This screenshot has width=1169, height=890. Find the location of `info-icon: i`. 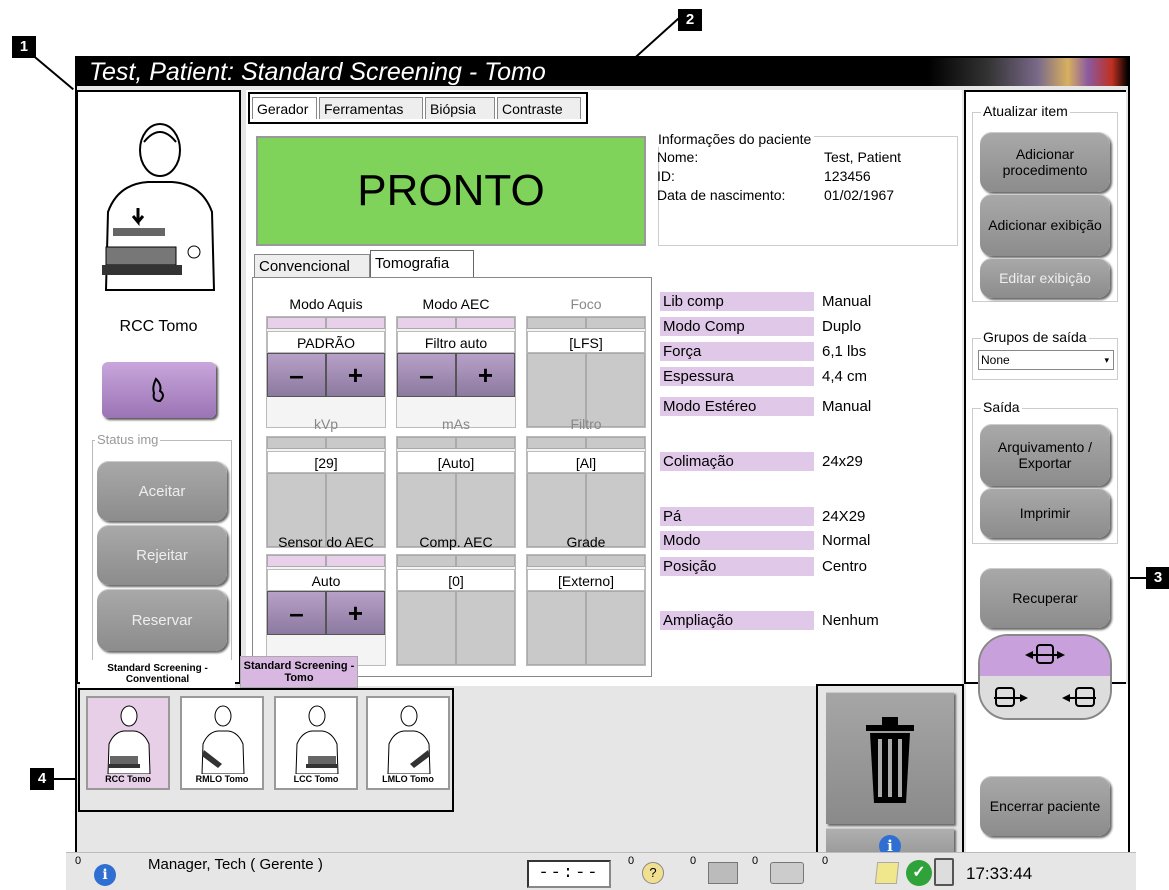

info-icon: i is located at coordinates (105, 875).